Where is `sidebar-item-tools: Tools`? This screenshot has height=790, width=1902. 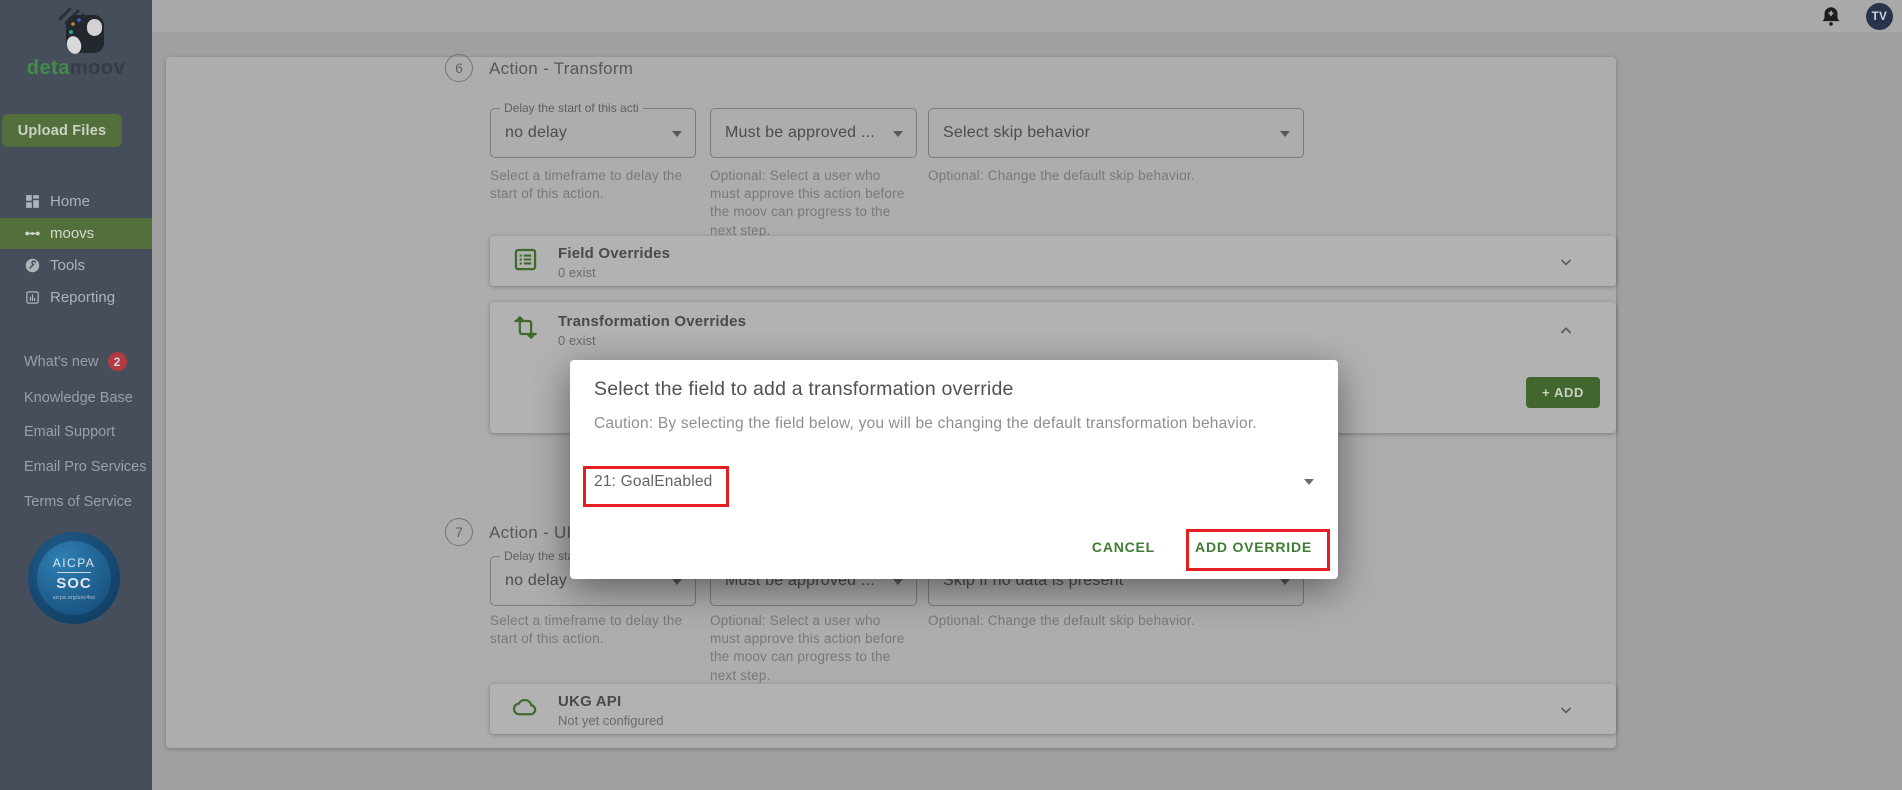 sidebar-item-tools: Tools is located at coordinates (76, 265).